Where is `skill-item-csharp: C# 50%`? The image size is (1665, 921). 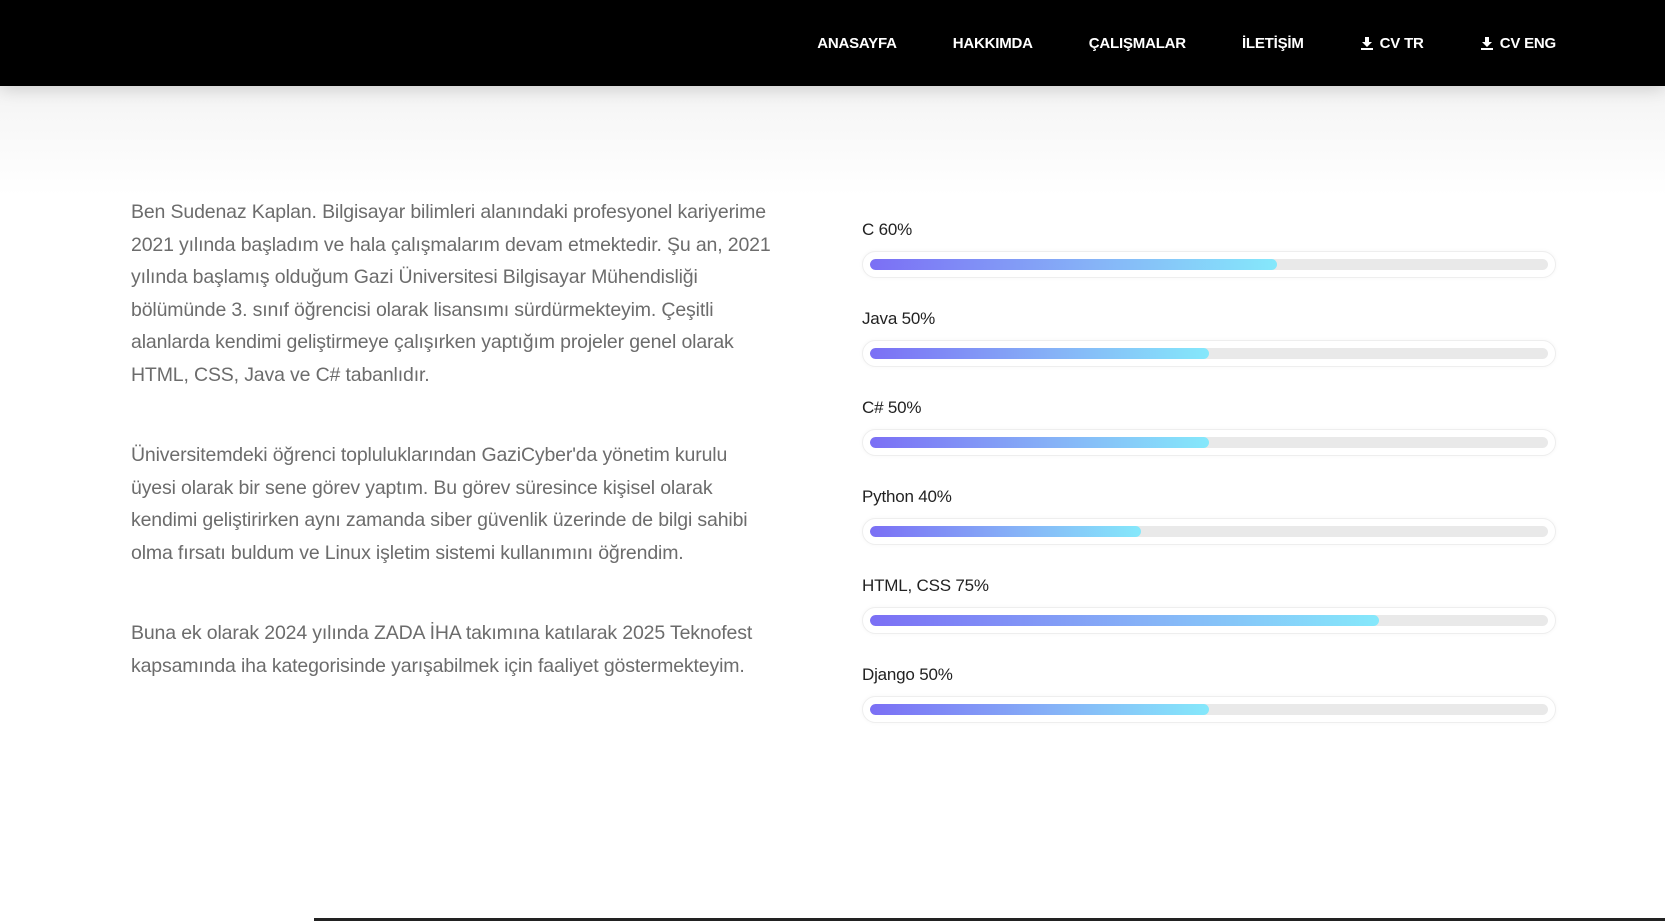
skill-item-csharp: C# 50% is located at coordinates (1209, 440).